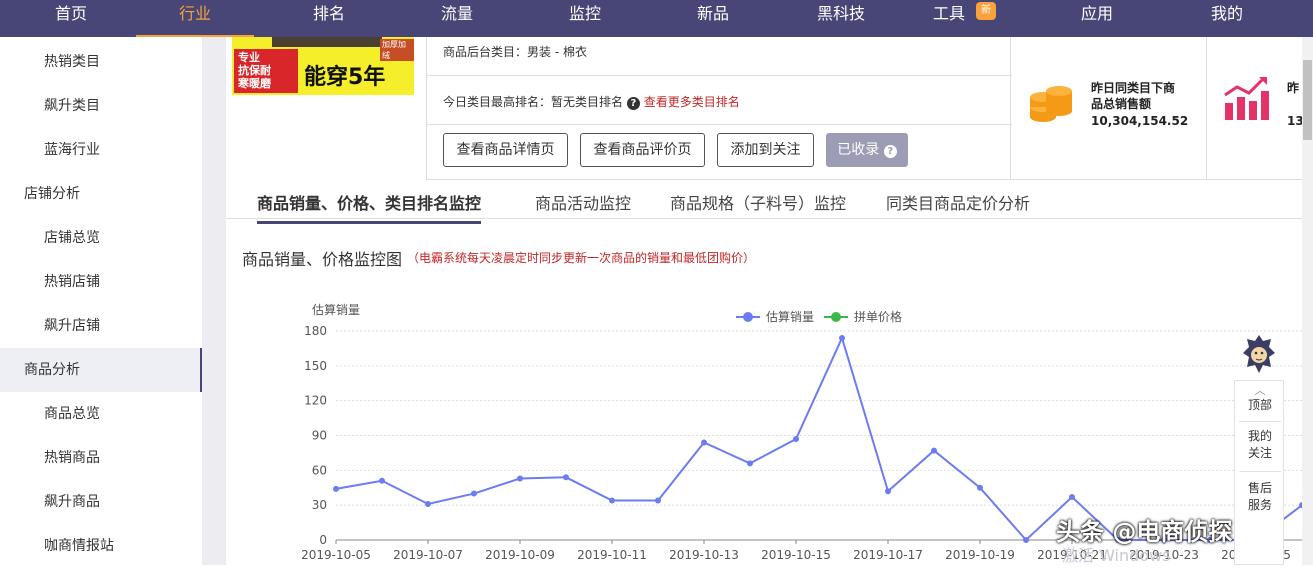  Describe the element at coordinates (1260, 445) in the screenshot. I see `my-follows-button: 我的 关注` at that location.